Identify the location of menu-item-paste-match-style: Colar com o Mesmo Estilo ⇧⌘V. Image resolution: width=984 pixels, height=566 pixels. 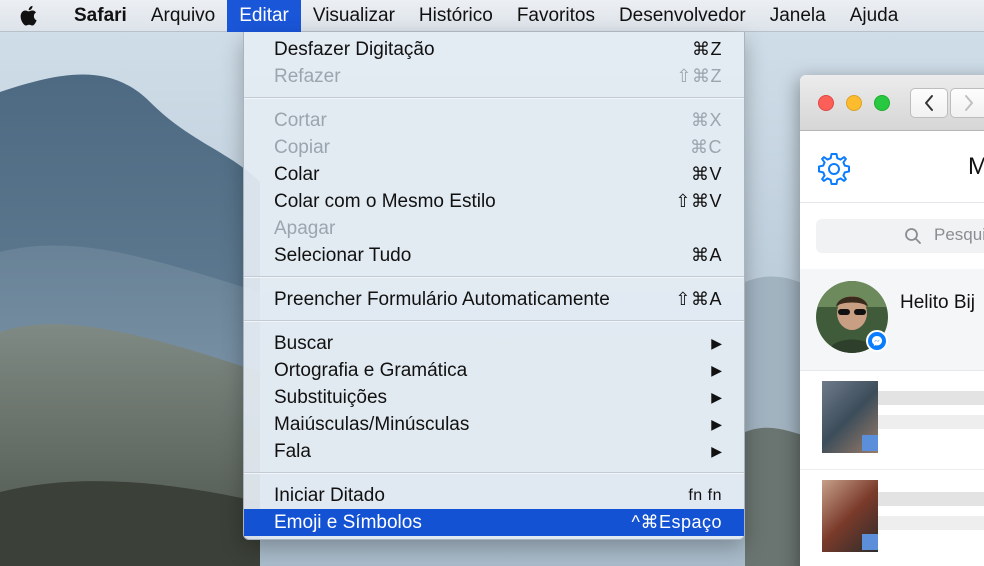
(494, 201).